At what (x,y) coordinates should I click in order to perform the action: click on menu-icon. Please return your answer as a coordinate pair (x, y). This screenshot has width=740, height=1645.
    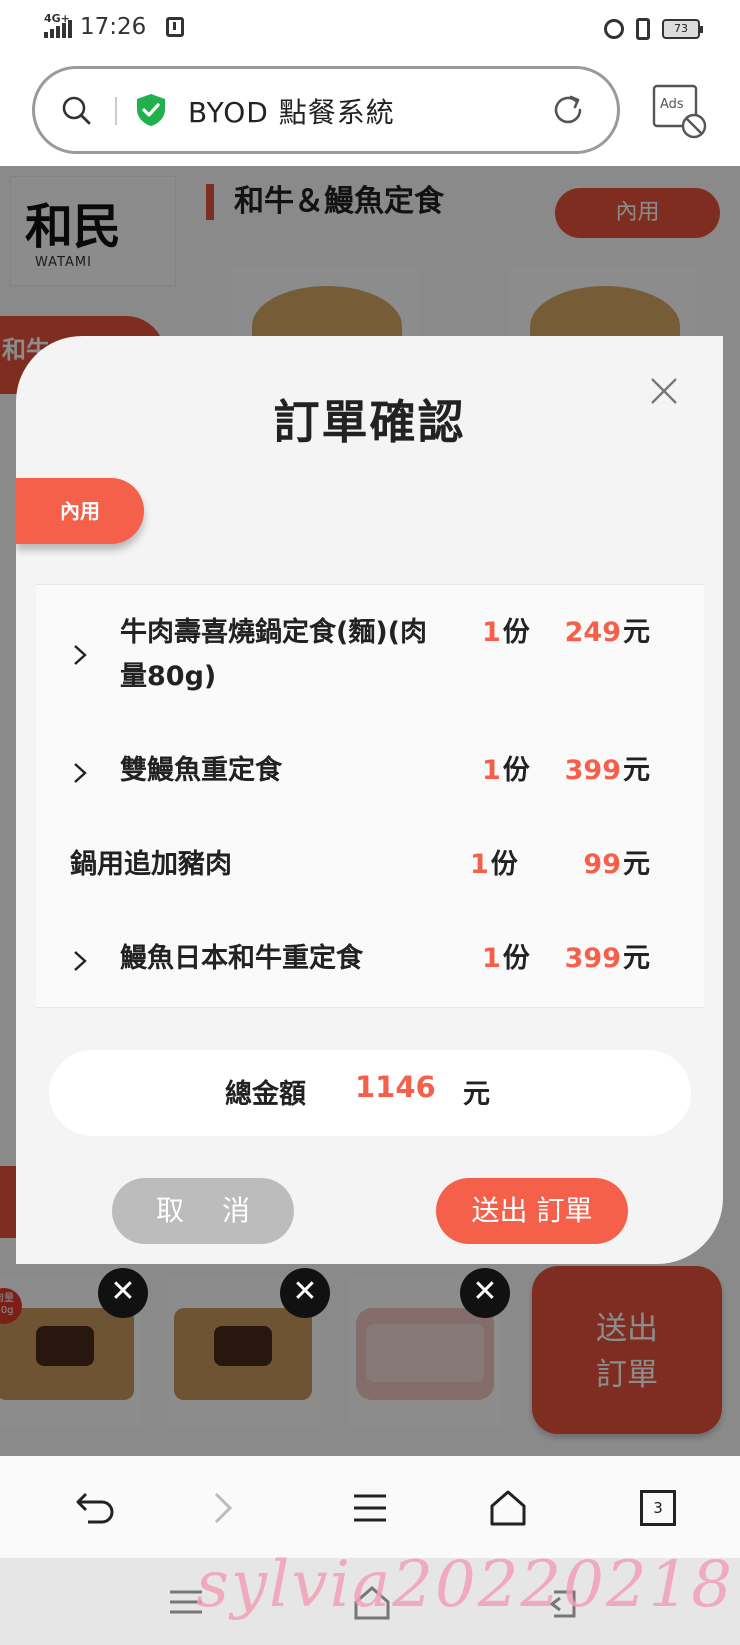
    Looking at the image, I should click on (370, 1508).